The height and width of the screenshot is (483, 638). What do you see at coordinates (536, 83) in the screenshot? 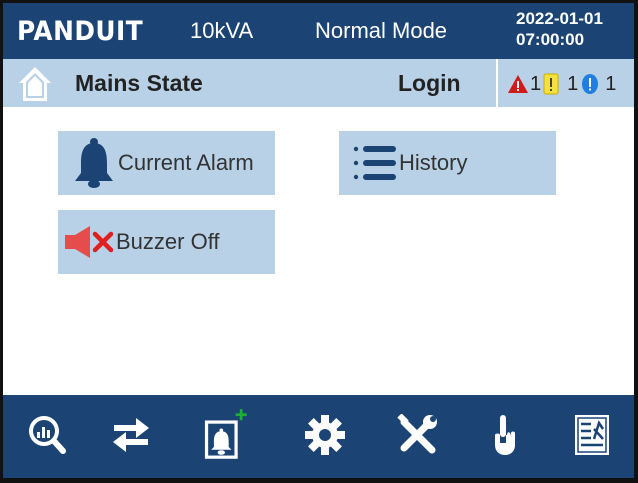
I see `critical-count: 1` at bounding box center [536, 83].